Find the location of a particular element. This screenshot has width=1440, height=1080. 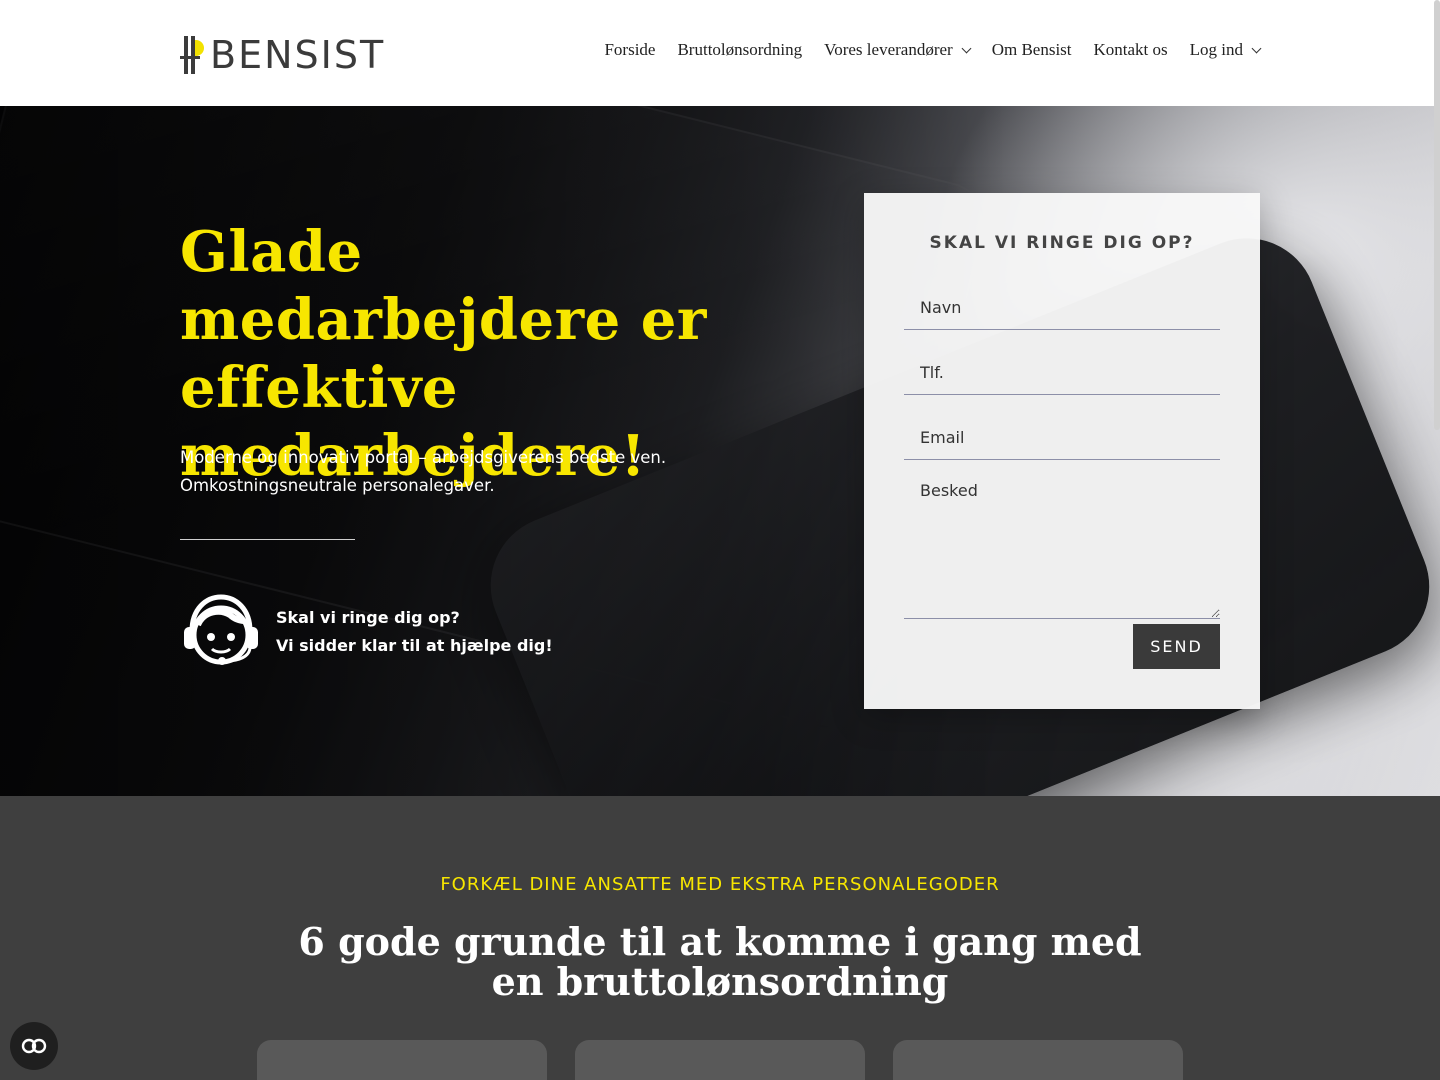

nav-forside: Forside is located at coordinates (629, 50).